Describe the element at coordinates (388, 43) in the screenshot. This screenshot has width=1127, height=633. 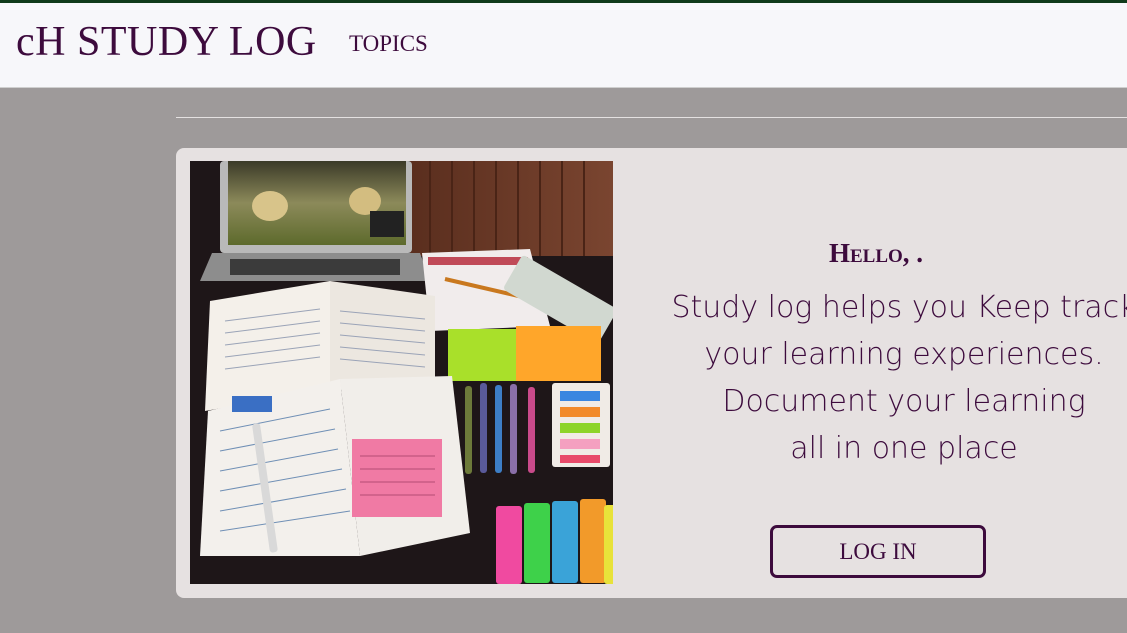
I see `nav-link-topics: TOPICS` at that location.